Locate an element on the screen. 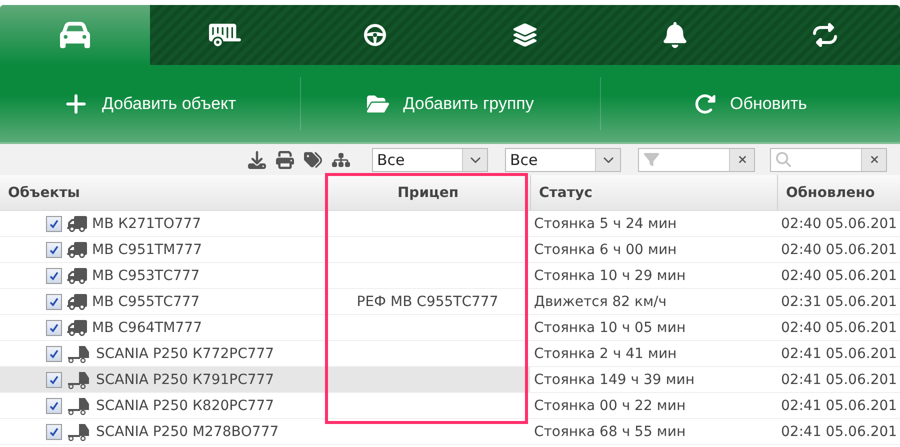 This screenshot has width=900, height=447. status-text: Стоянка 6 ч 00 мин is located at coordinates (605, 250).